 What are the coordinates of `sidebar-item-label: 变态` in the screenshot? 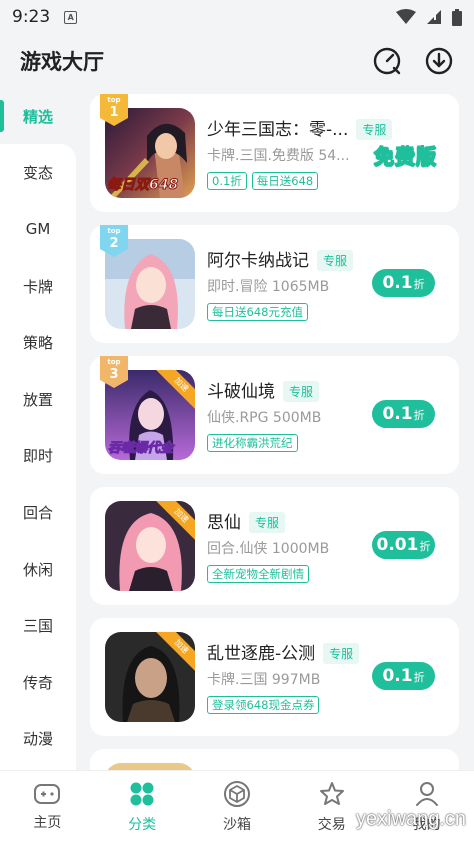 It's located at (37, 173).